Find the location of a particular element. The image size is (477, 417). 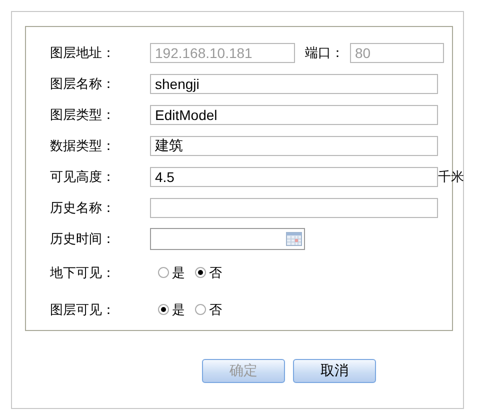

field-label: 图层名称： is located at coordinates (83, 83).